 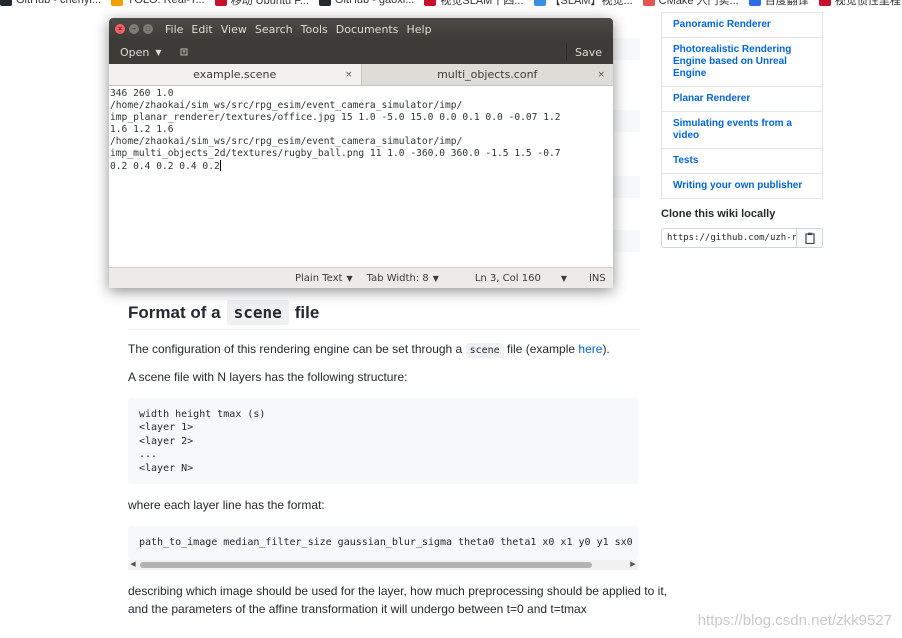 What do you see at coordinates (148, 29) in the screenshot?
I see `maximize-window-icon: □` at bounding box center [148, 29].